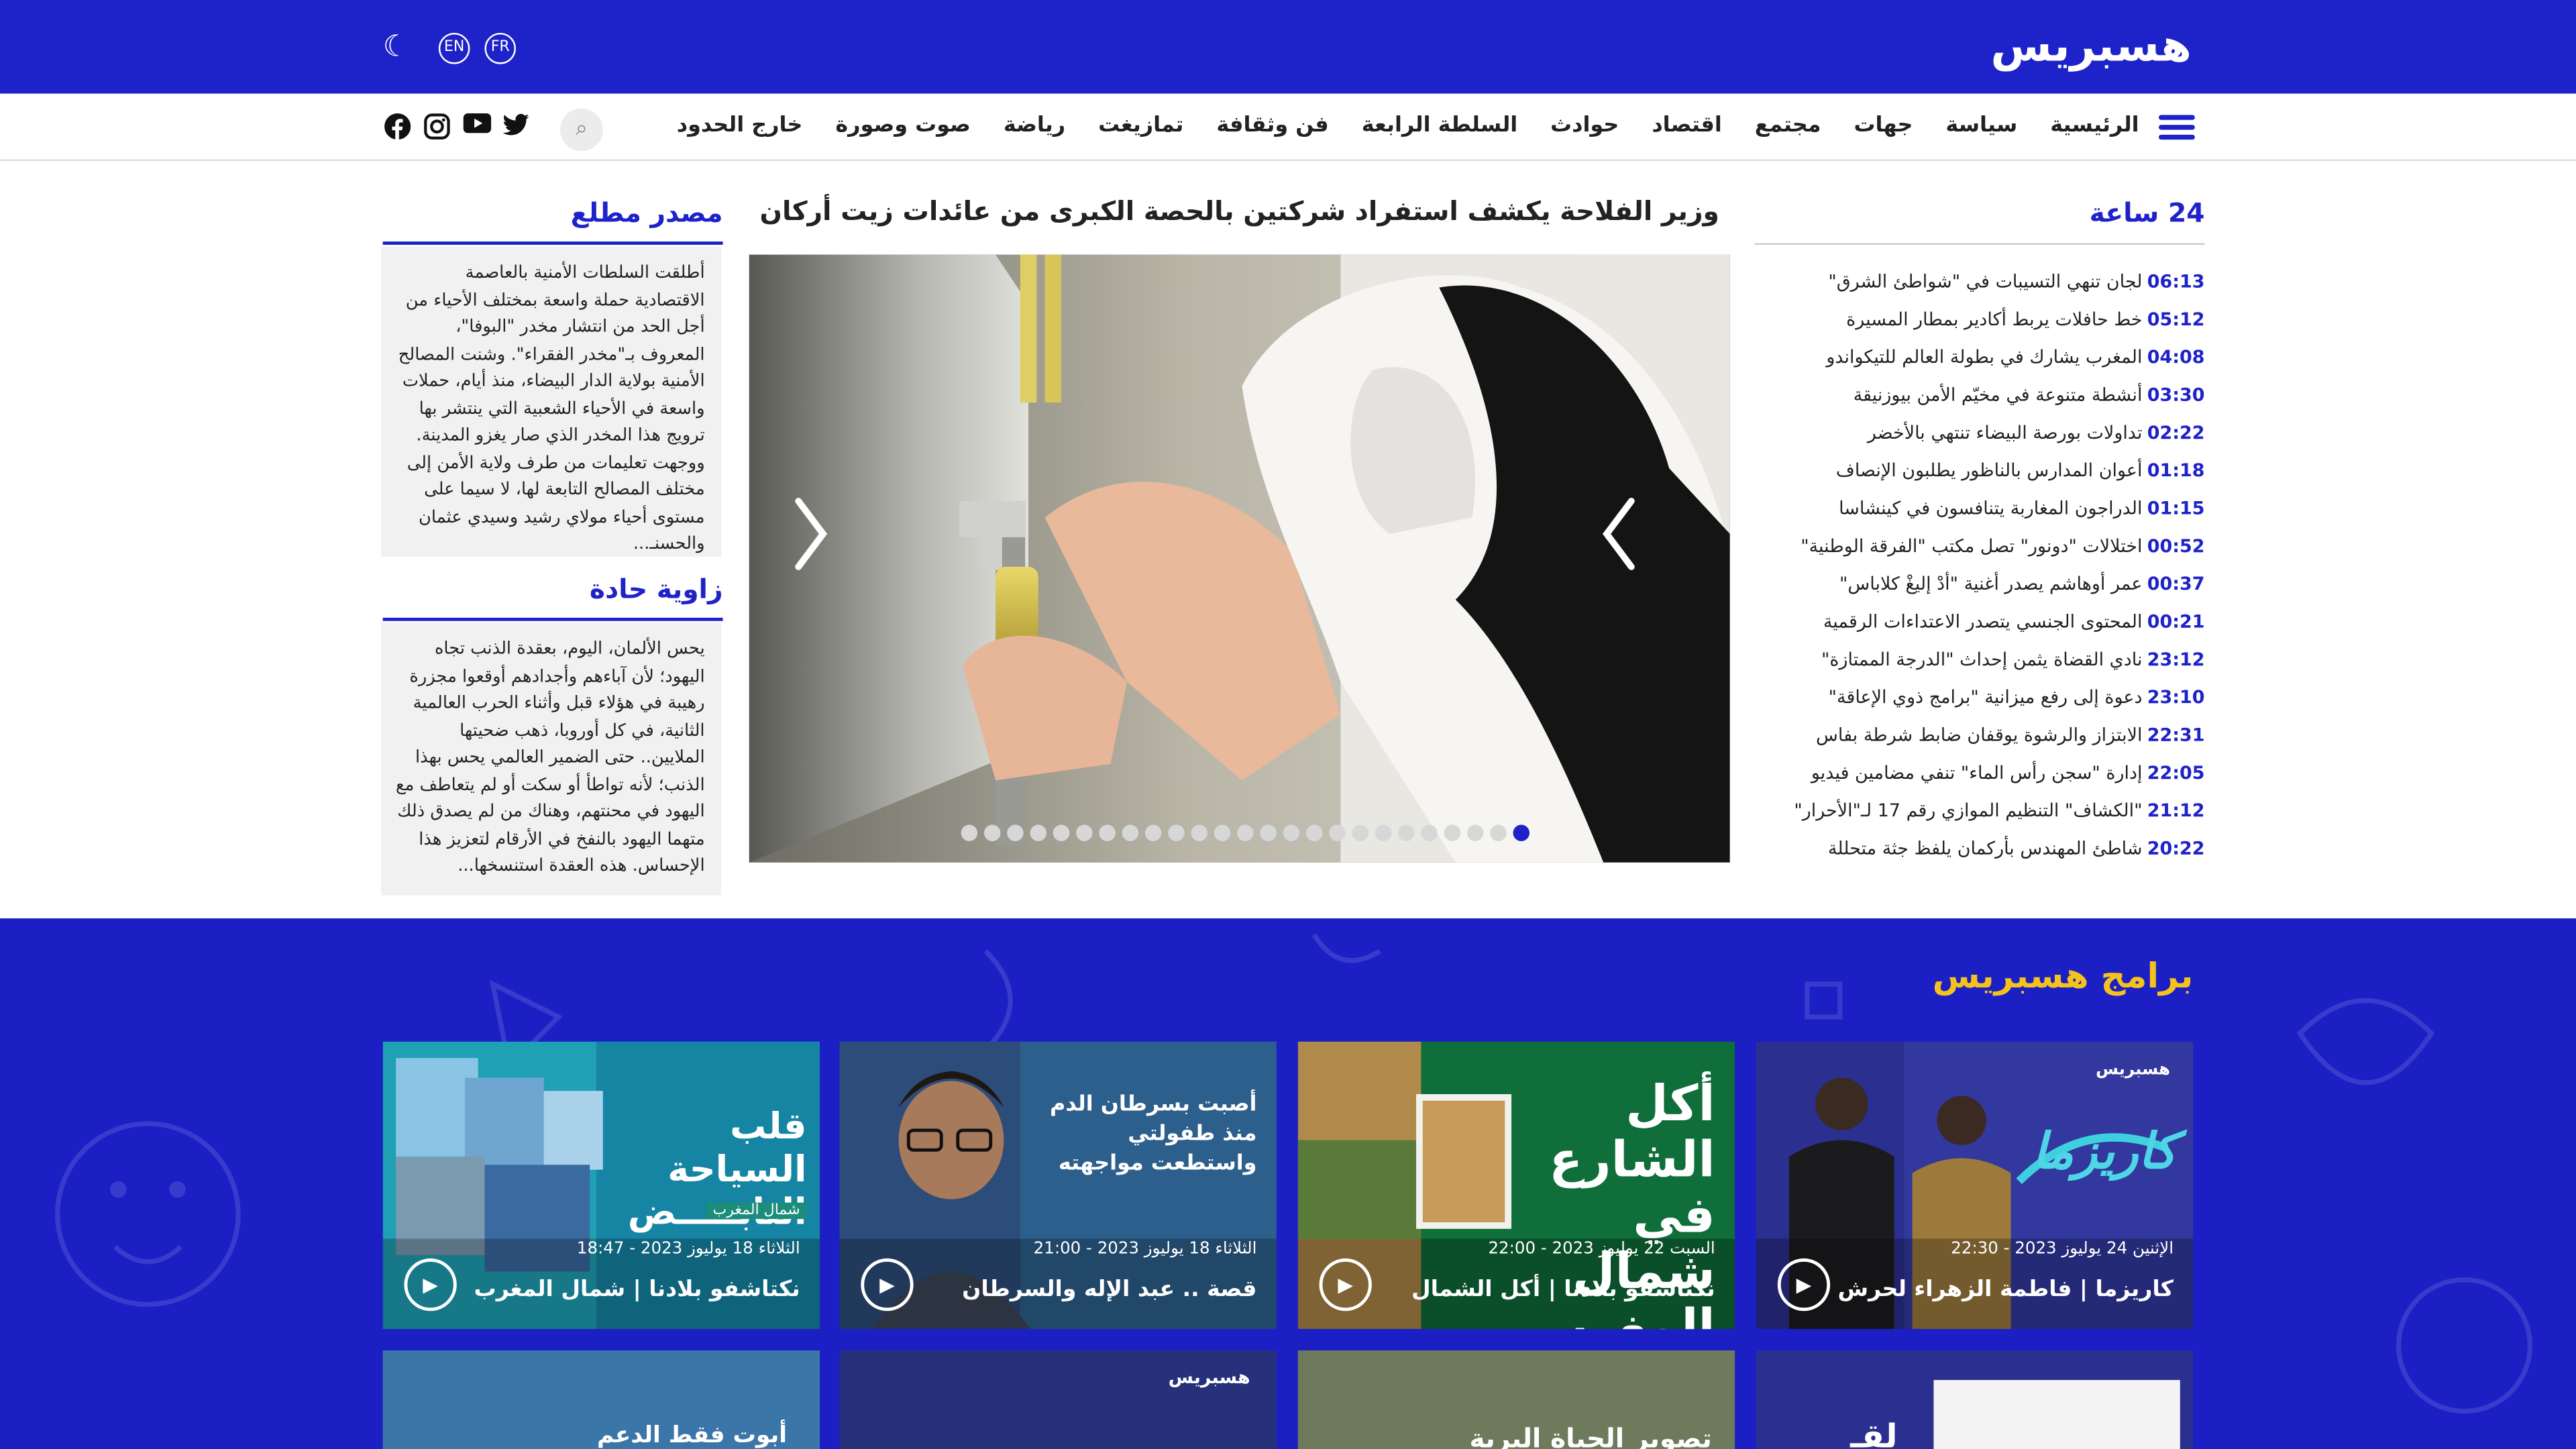 This screenshot has height=1449, width=2576. What do you see at coordinates (740, 125) in the screenshot?
I see `nav-item-abroad: خارج الحدود` at bounding box center [740, 125].